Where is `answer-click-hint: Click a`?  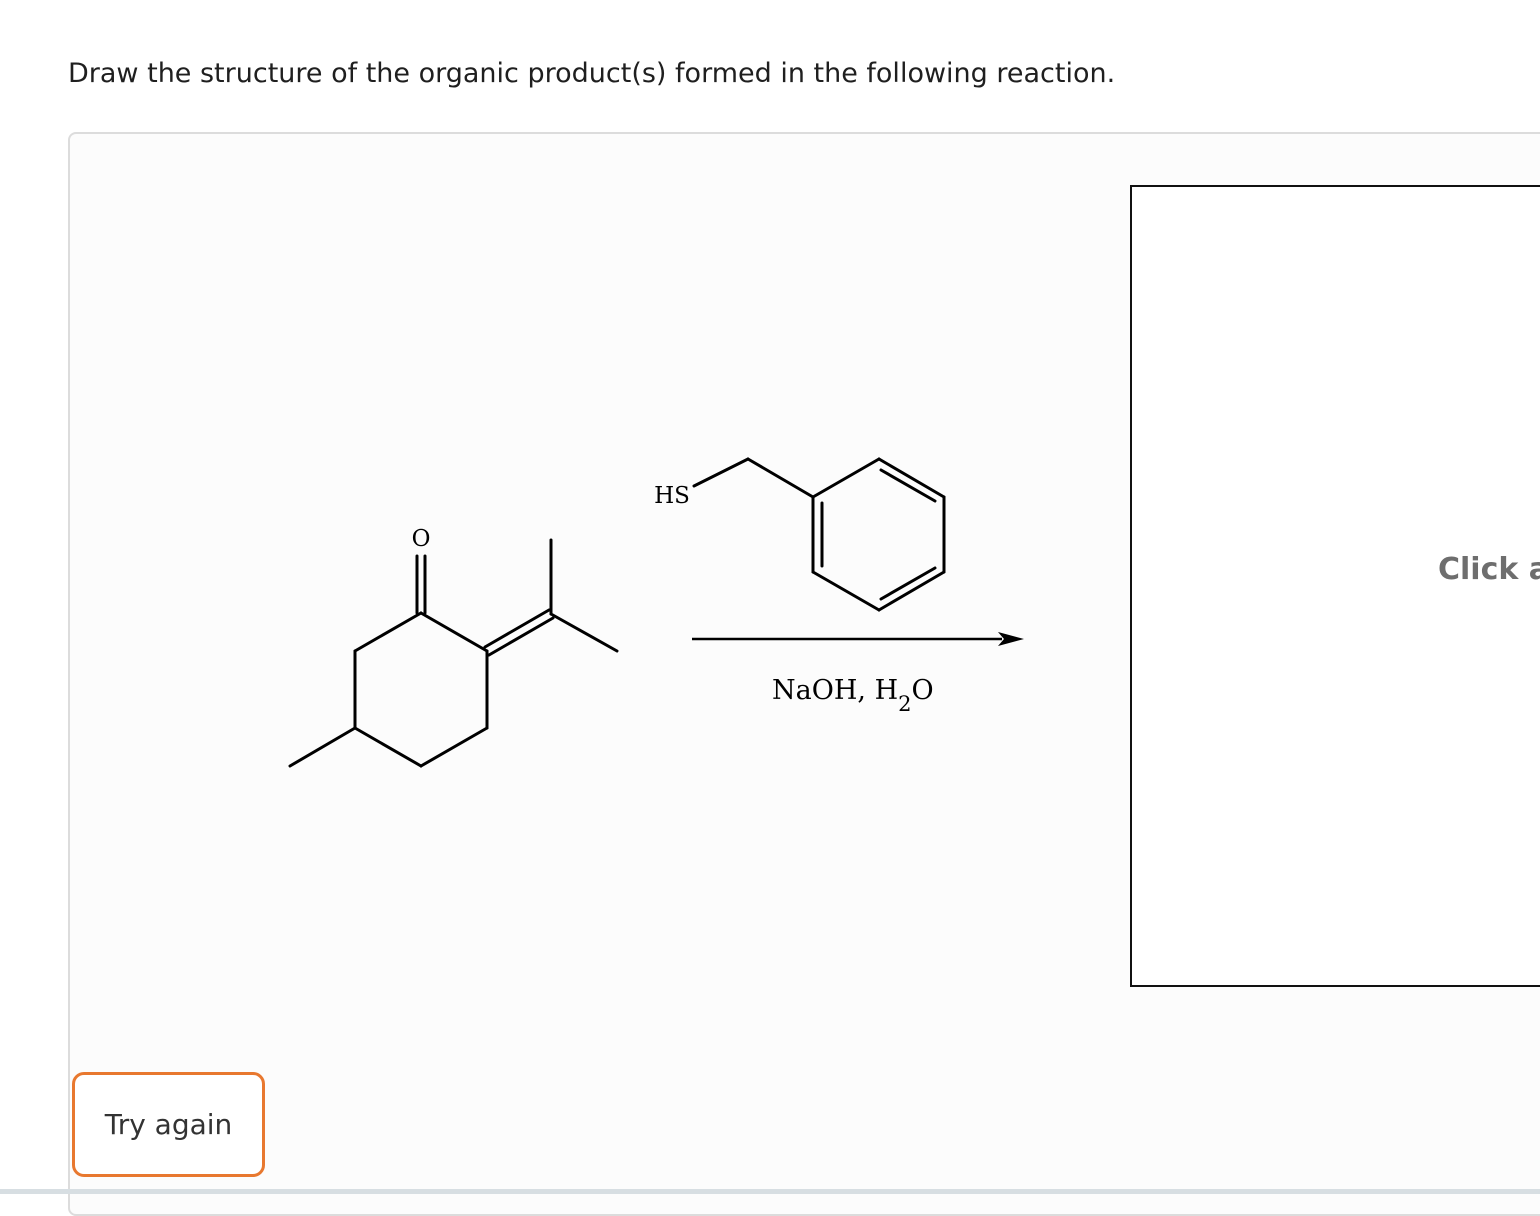
answer-click-hint: Click a is located at coordinates (1489, 569).